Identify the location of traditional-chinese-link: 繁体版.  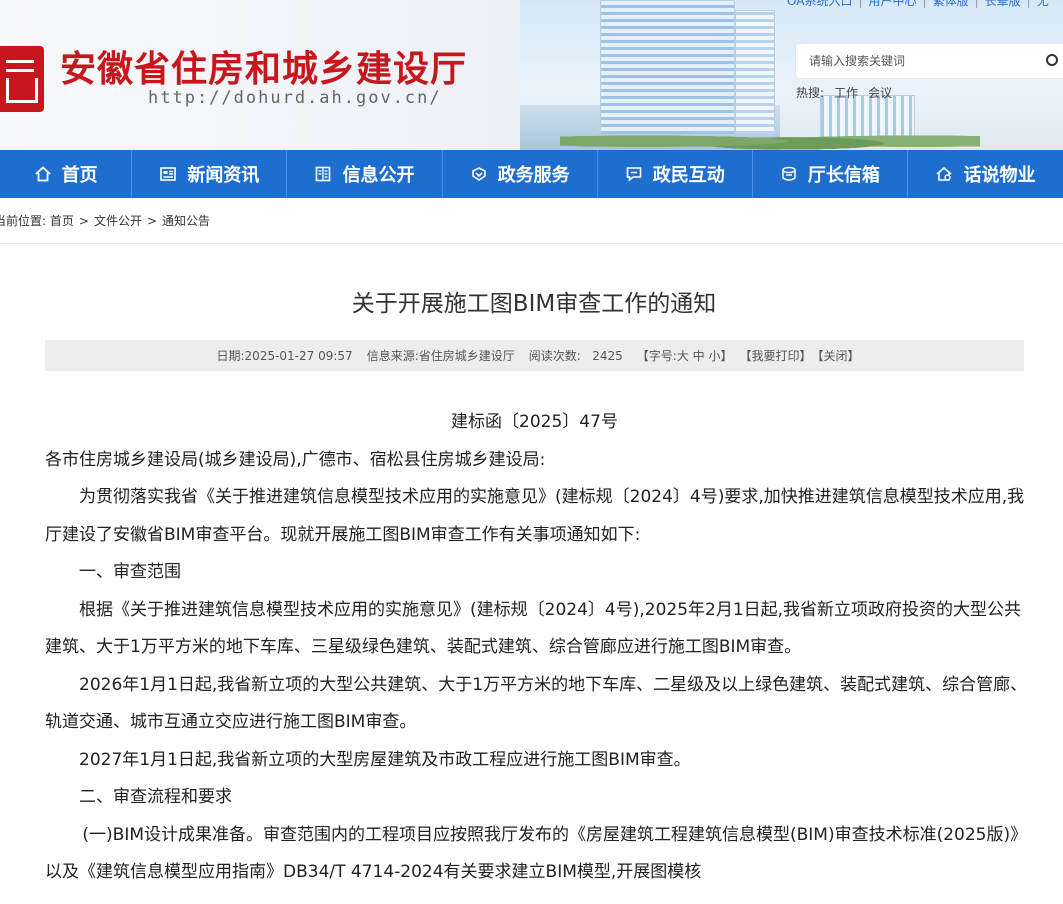
(951, 4).